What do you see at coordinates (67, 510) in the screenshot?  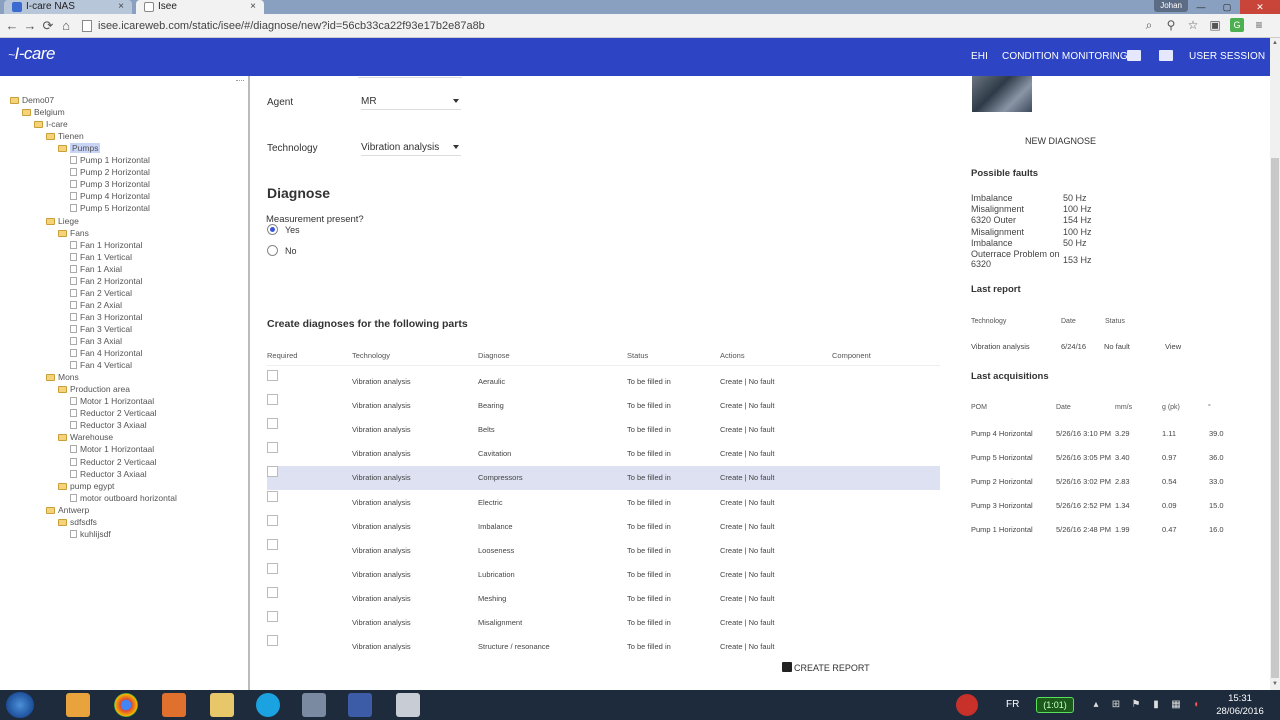 I see `tree-folder: Antwerp` at bounding box center [67, 510].